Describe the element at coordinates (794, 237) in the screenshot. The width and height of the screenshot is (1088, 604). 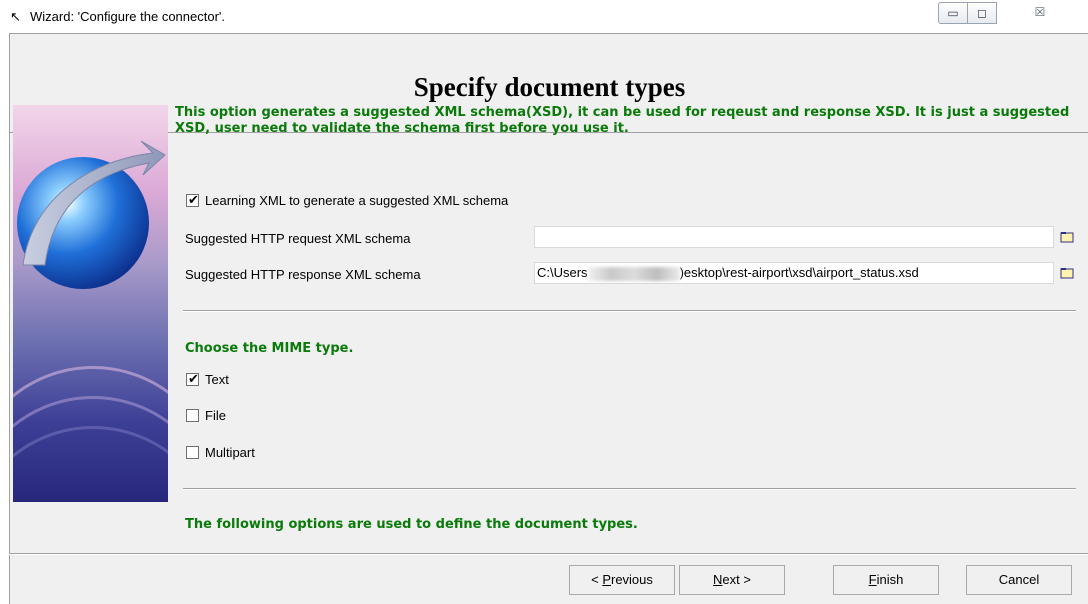
I see `request-schema-input` at that location.